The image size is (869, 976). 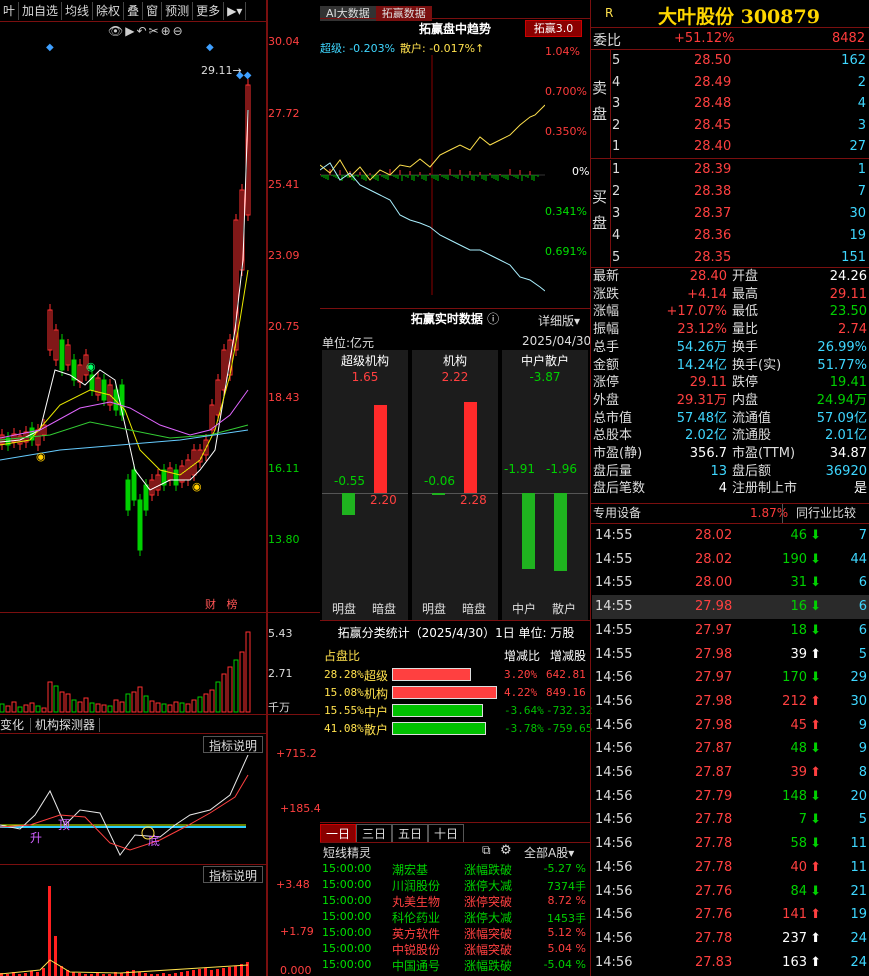 I want to click on tick-row: 14:56 27.79 148 ⬇ 20, so click(x=730, y=797).